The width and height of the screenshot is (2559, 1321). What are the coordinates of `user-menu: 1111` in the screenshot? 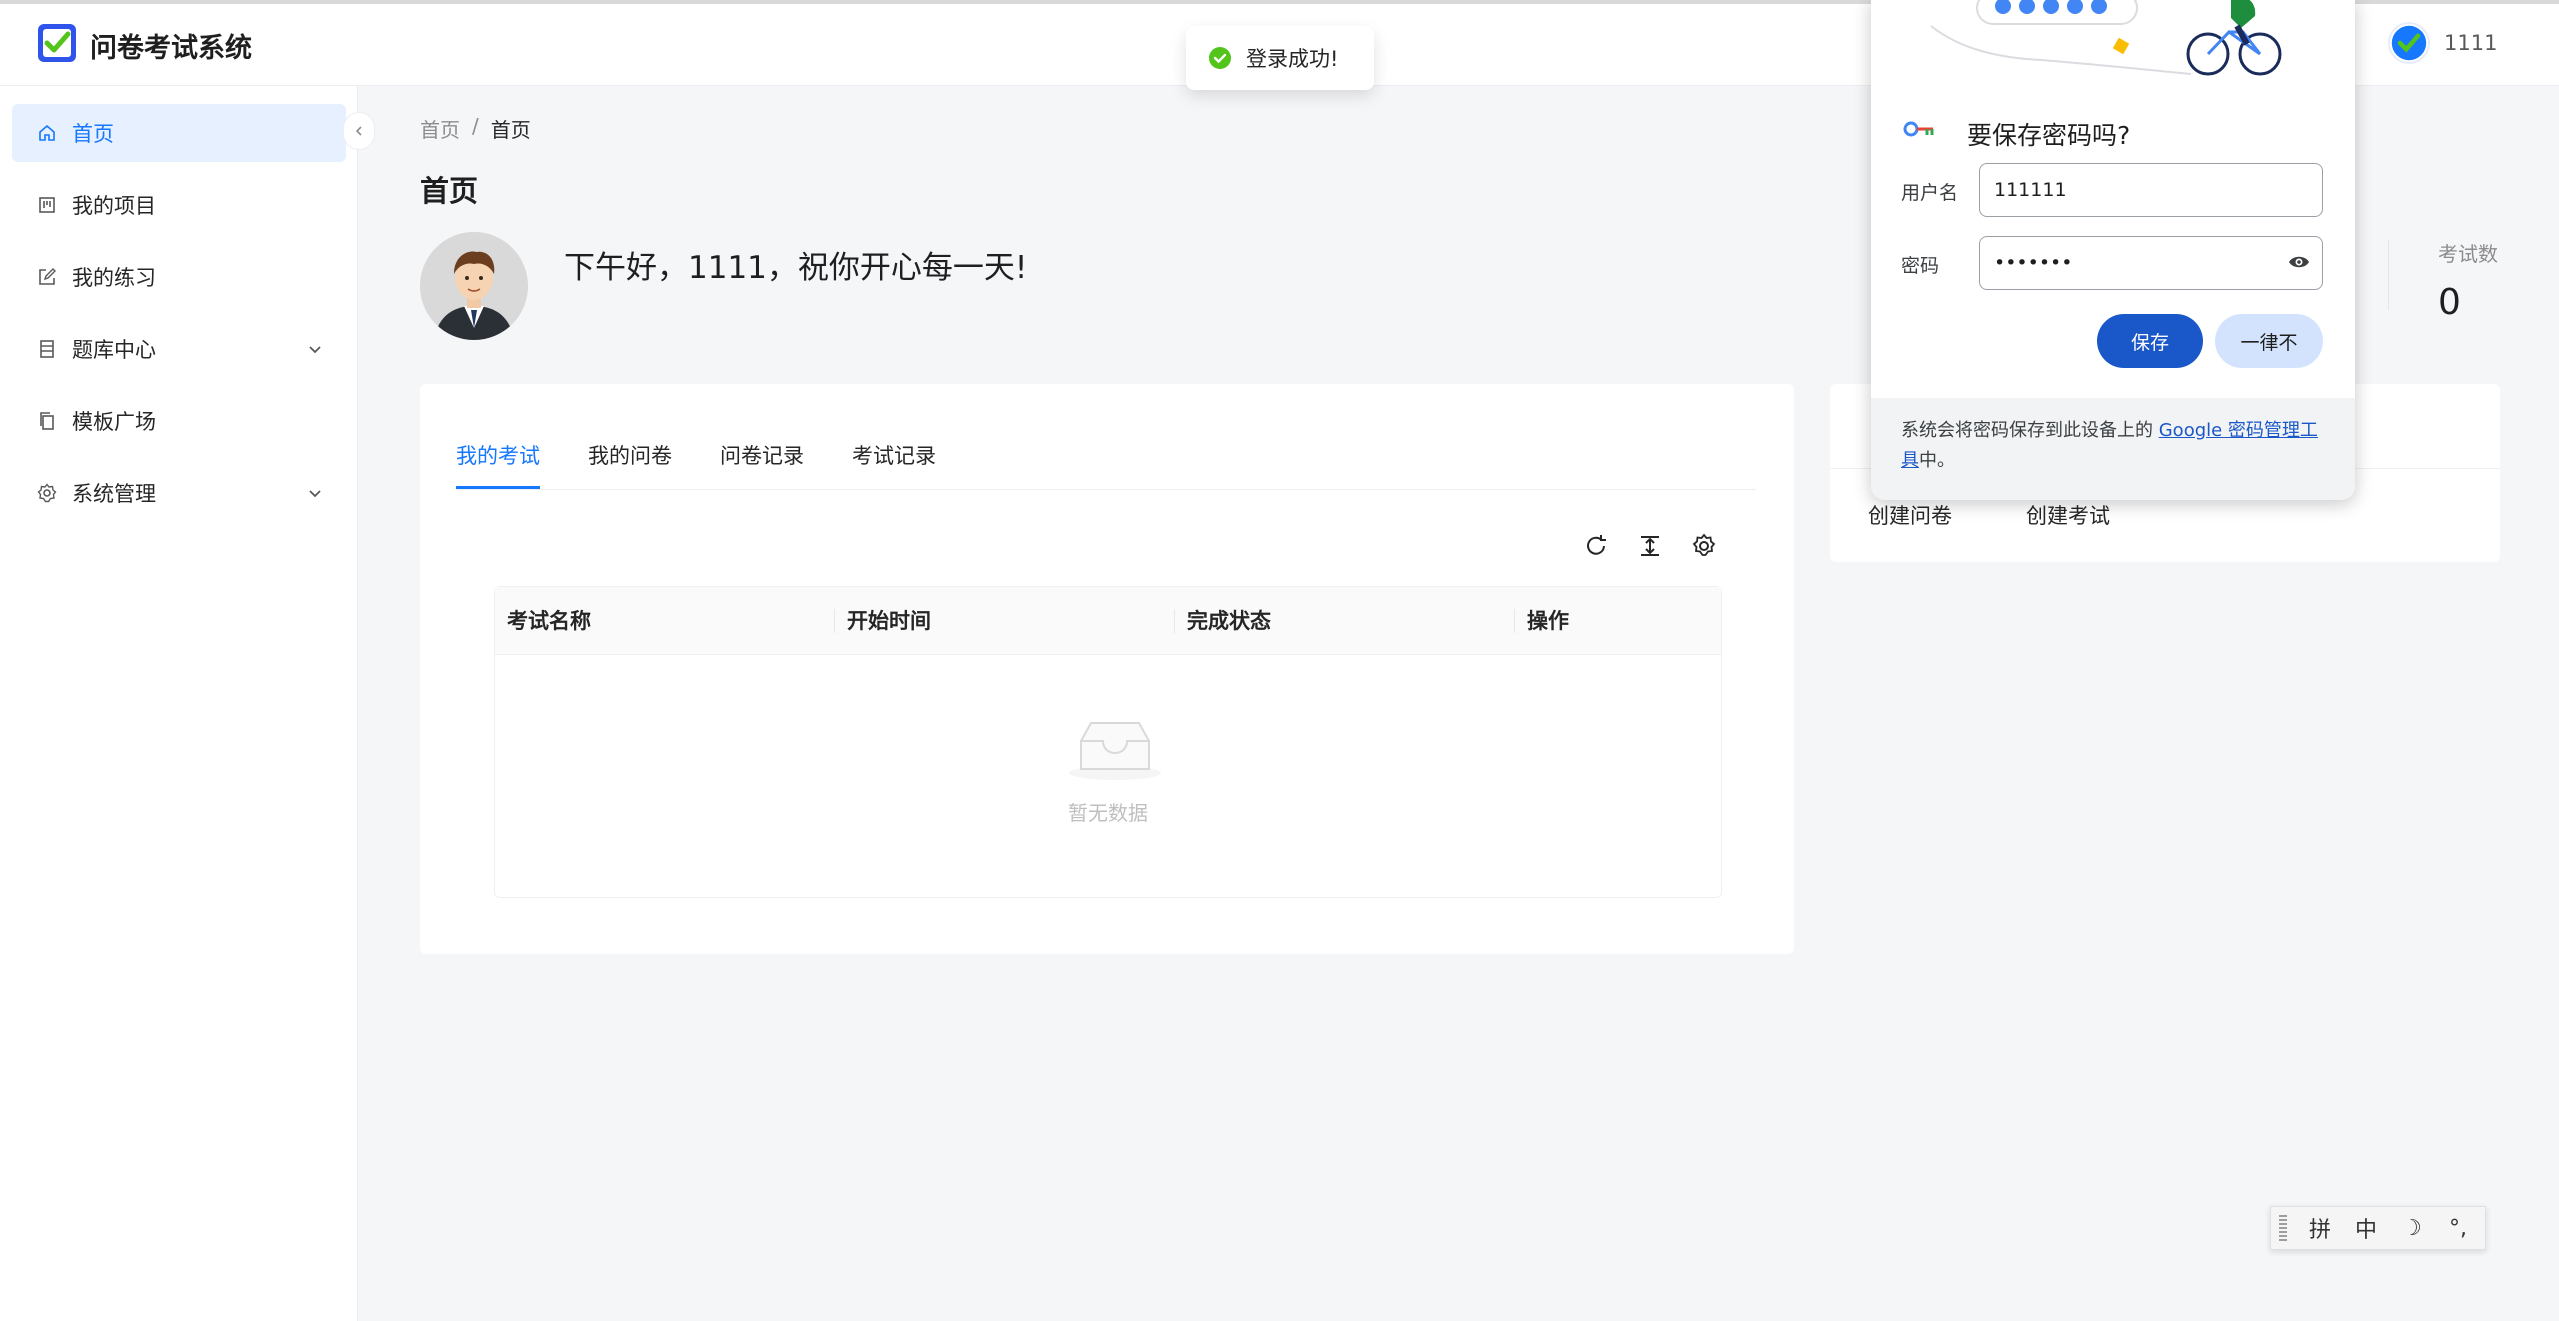 It's located at (2442, 43).